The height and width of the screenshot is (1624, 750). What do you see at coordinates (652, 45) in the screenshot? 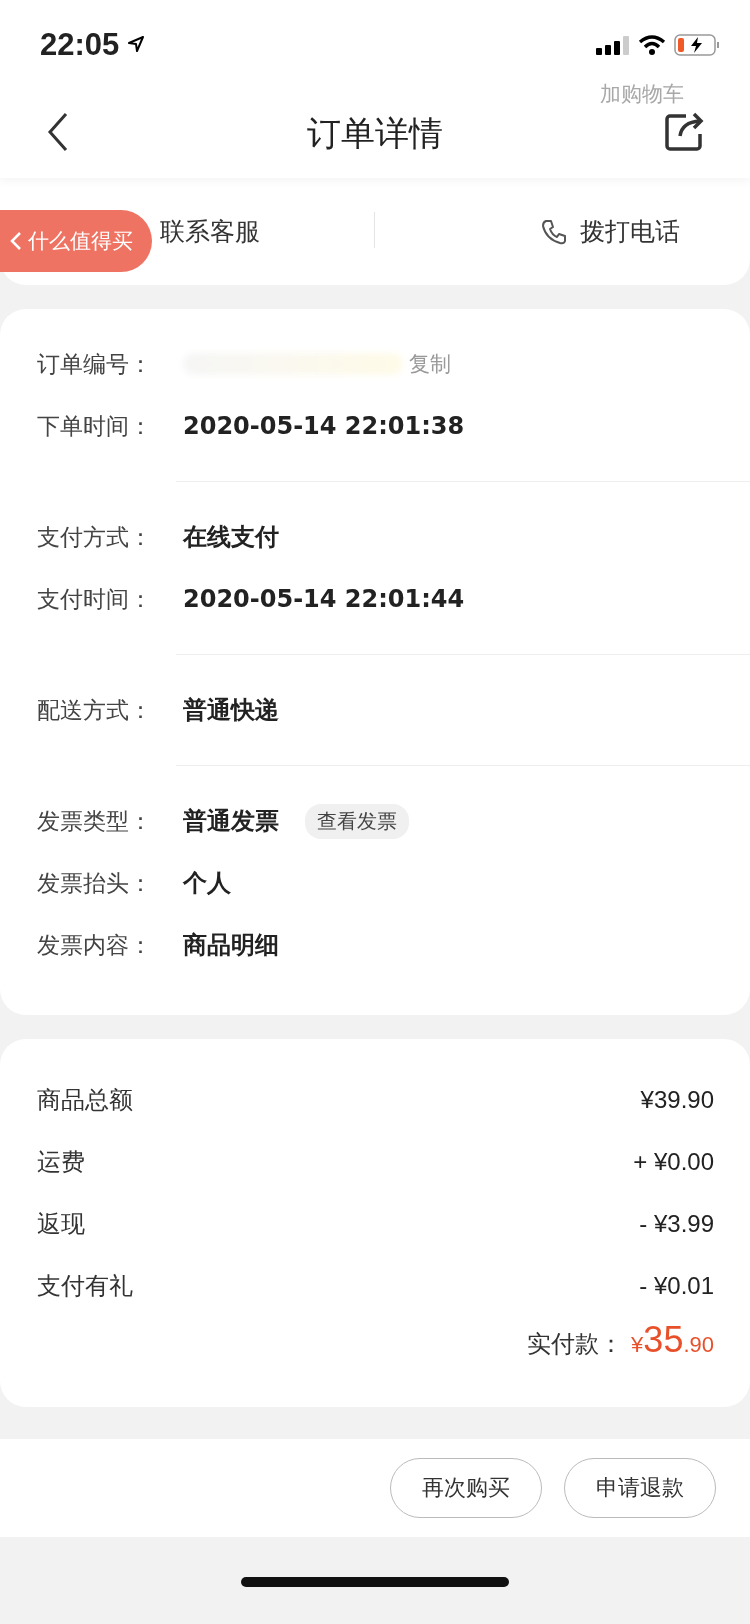
I see `wifi-icon` at bounding box center [652, 45].